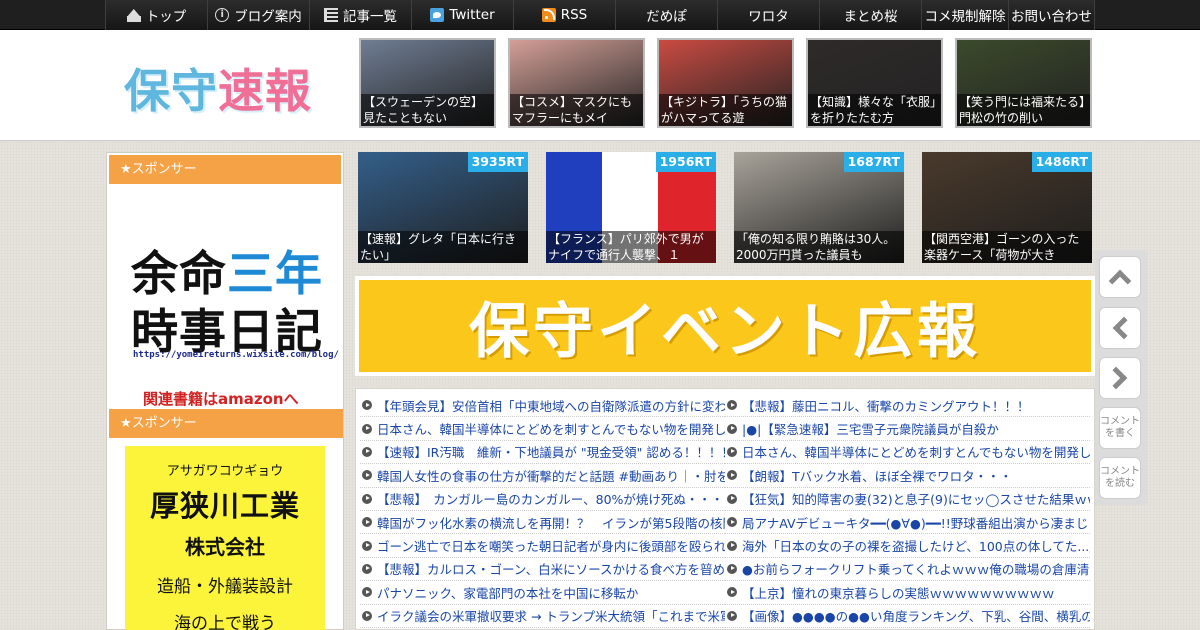  I want to click on article-link-text: 【上京】憧れの東京暮らしの実態ｗｗｗｗｗｗｗｗｗｗ, so click(898, 593).